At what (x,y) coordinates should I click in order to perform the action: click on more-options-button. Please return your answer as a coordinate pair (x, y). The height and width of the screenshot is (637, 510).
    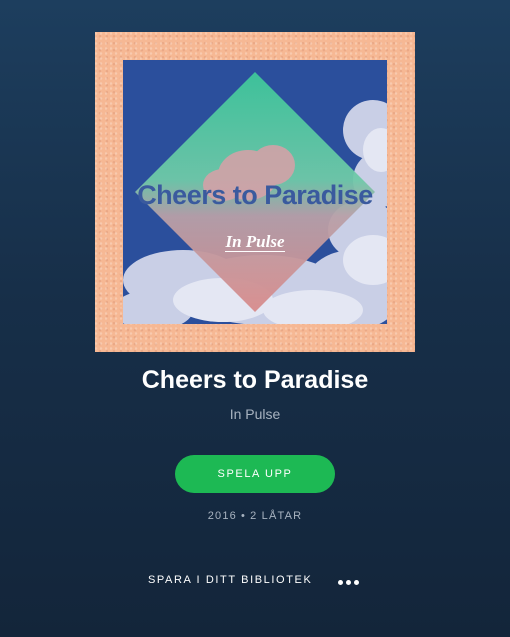
    Looking at the image, I should click on (348, 582).